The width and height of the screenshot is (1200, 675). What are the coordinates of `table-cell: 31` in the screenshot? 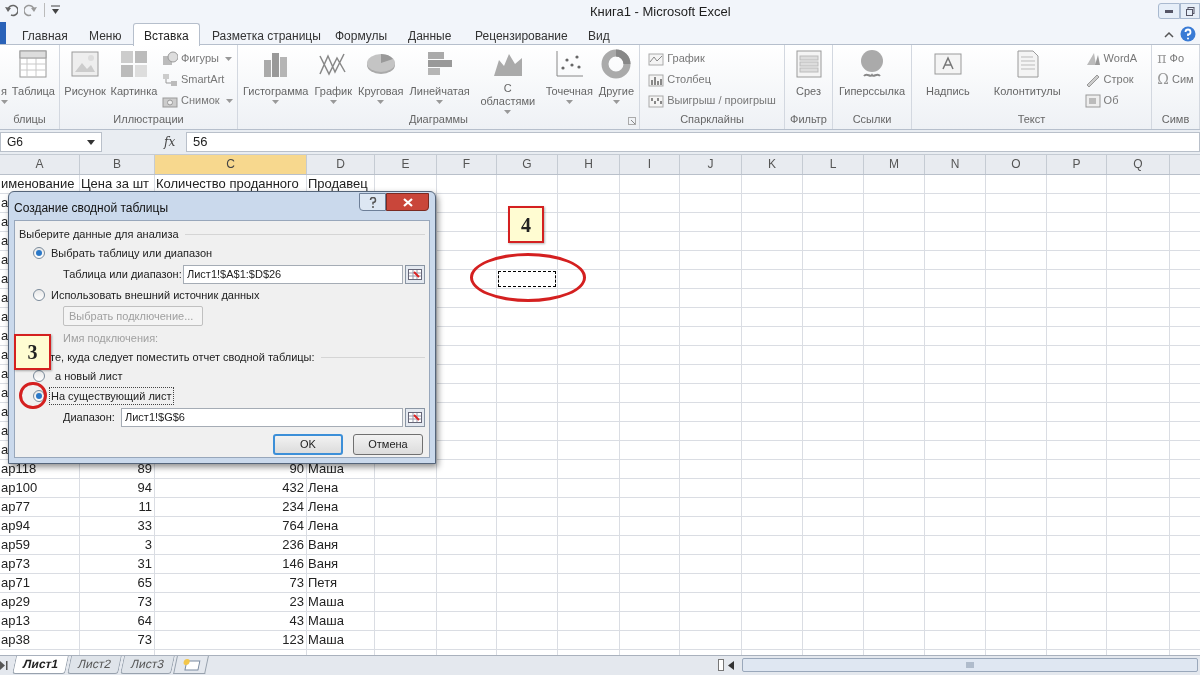 It's located at (117, 564).